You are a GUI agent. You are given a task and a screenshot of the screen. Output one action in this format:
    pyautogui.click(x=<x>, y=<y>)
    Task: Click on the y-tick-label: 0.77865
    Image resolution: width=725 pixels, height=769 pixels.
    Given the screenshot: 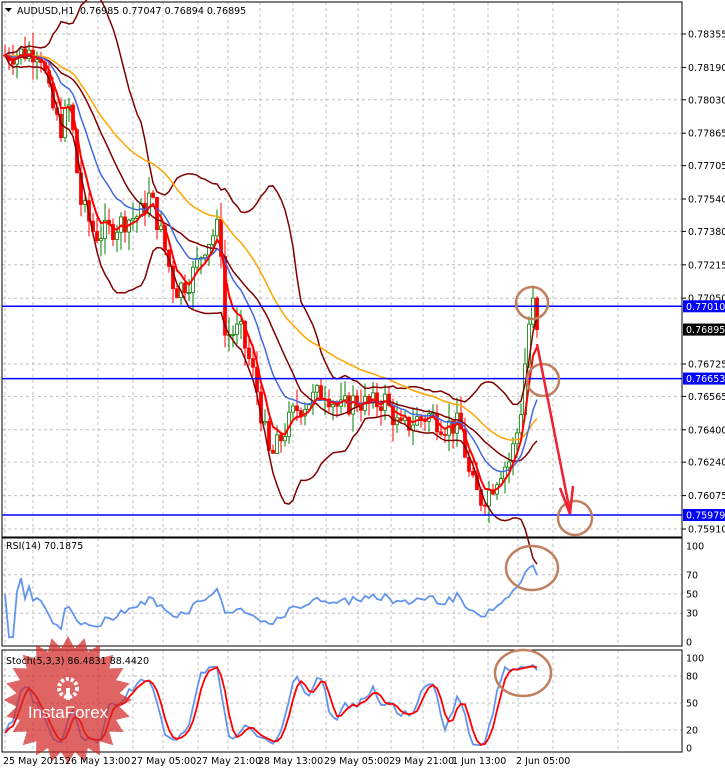 What is the action you would take?
    pyautogui.click(x=706, y=134)
    